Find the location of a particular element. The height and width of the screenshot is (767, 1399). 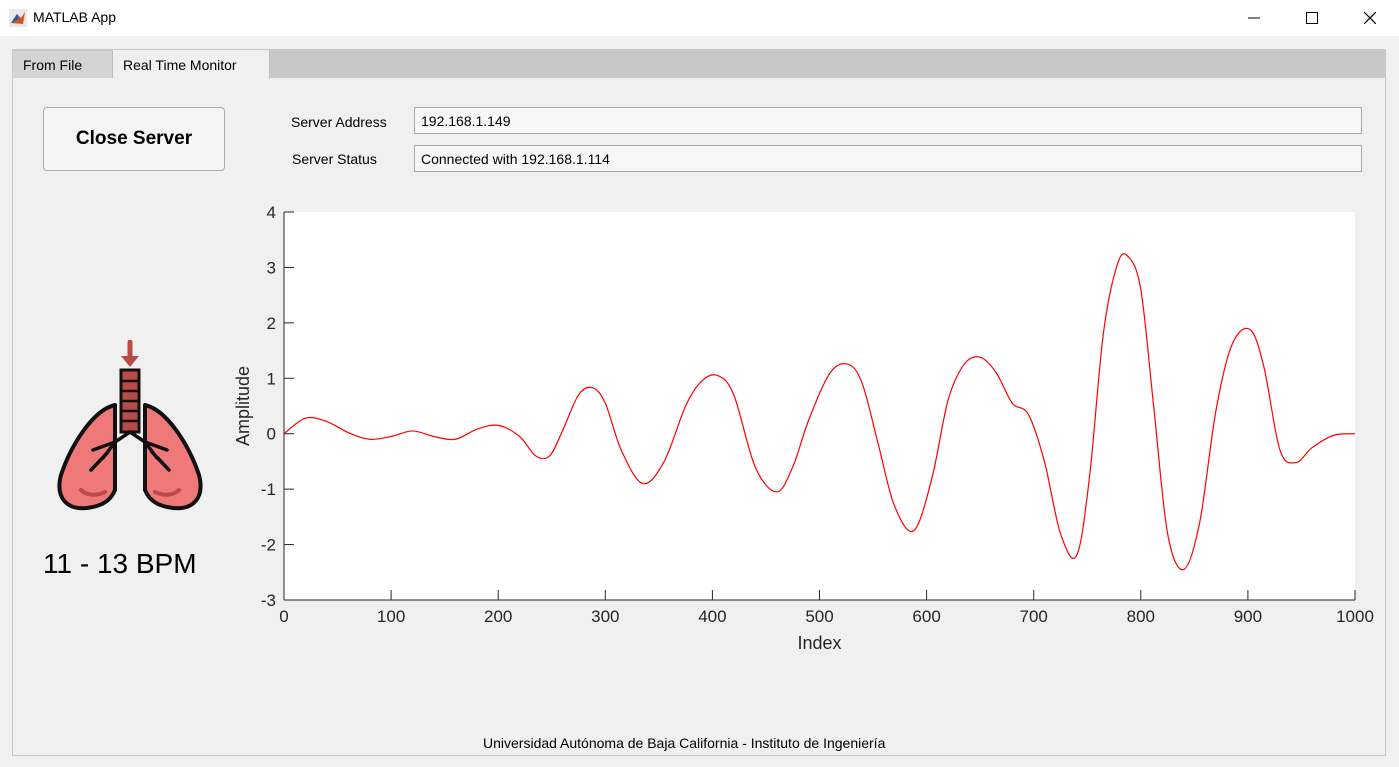

server-address-field: 192.168.1.149 is located at coordinates (888, 120).